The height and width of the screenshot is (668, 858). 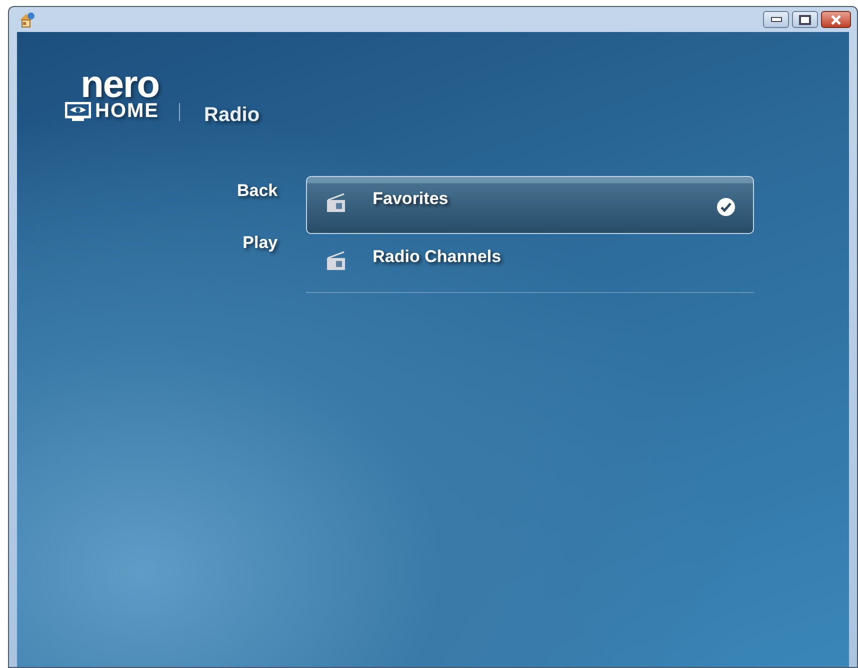 I want to click on action-link: Back, so click(x=257, y=191).